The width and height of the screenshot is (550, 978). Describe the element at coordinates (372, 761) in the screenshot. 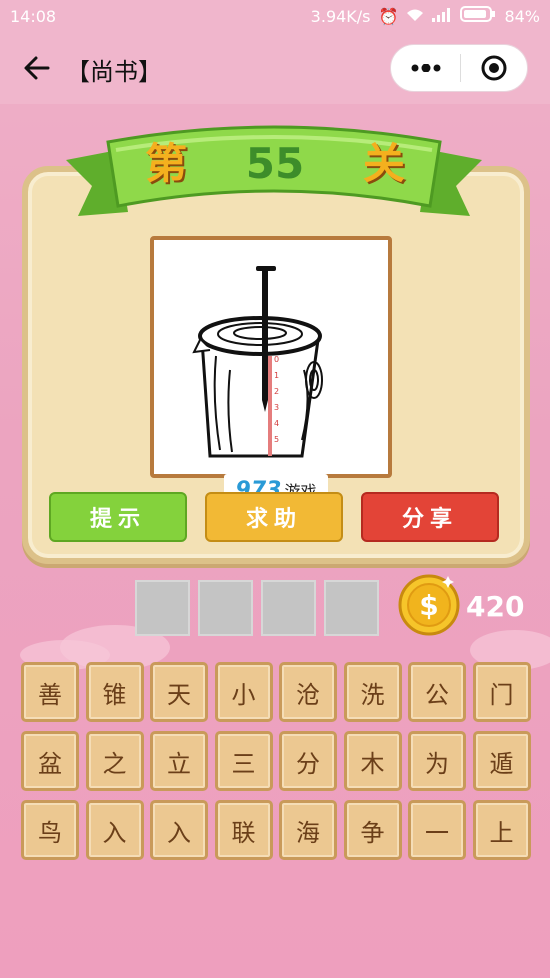

I see `char-tile: 木` at that location.